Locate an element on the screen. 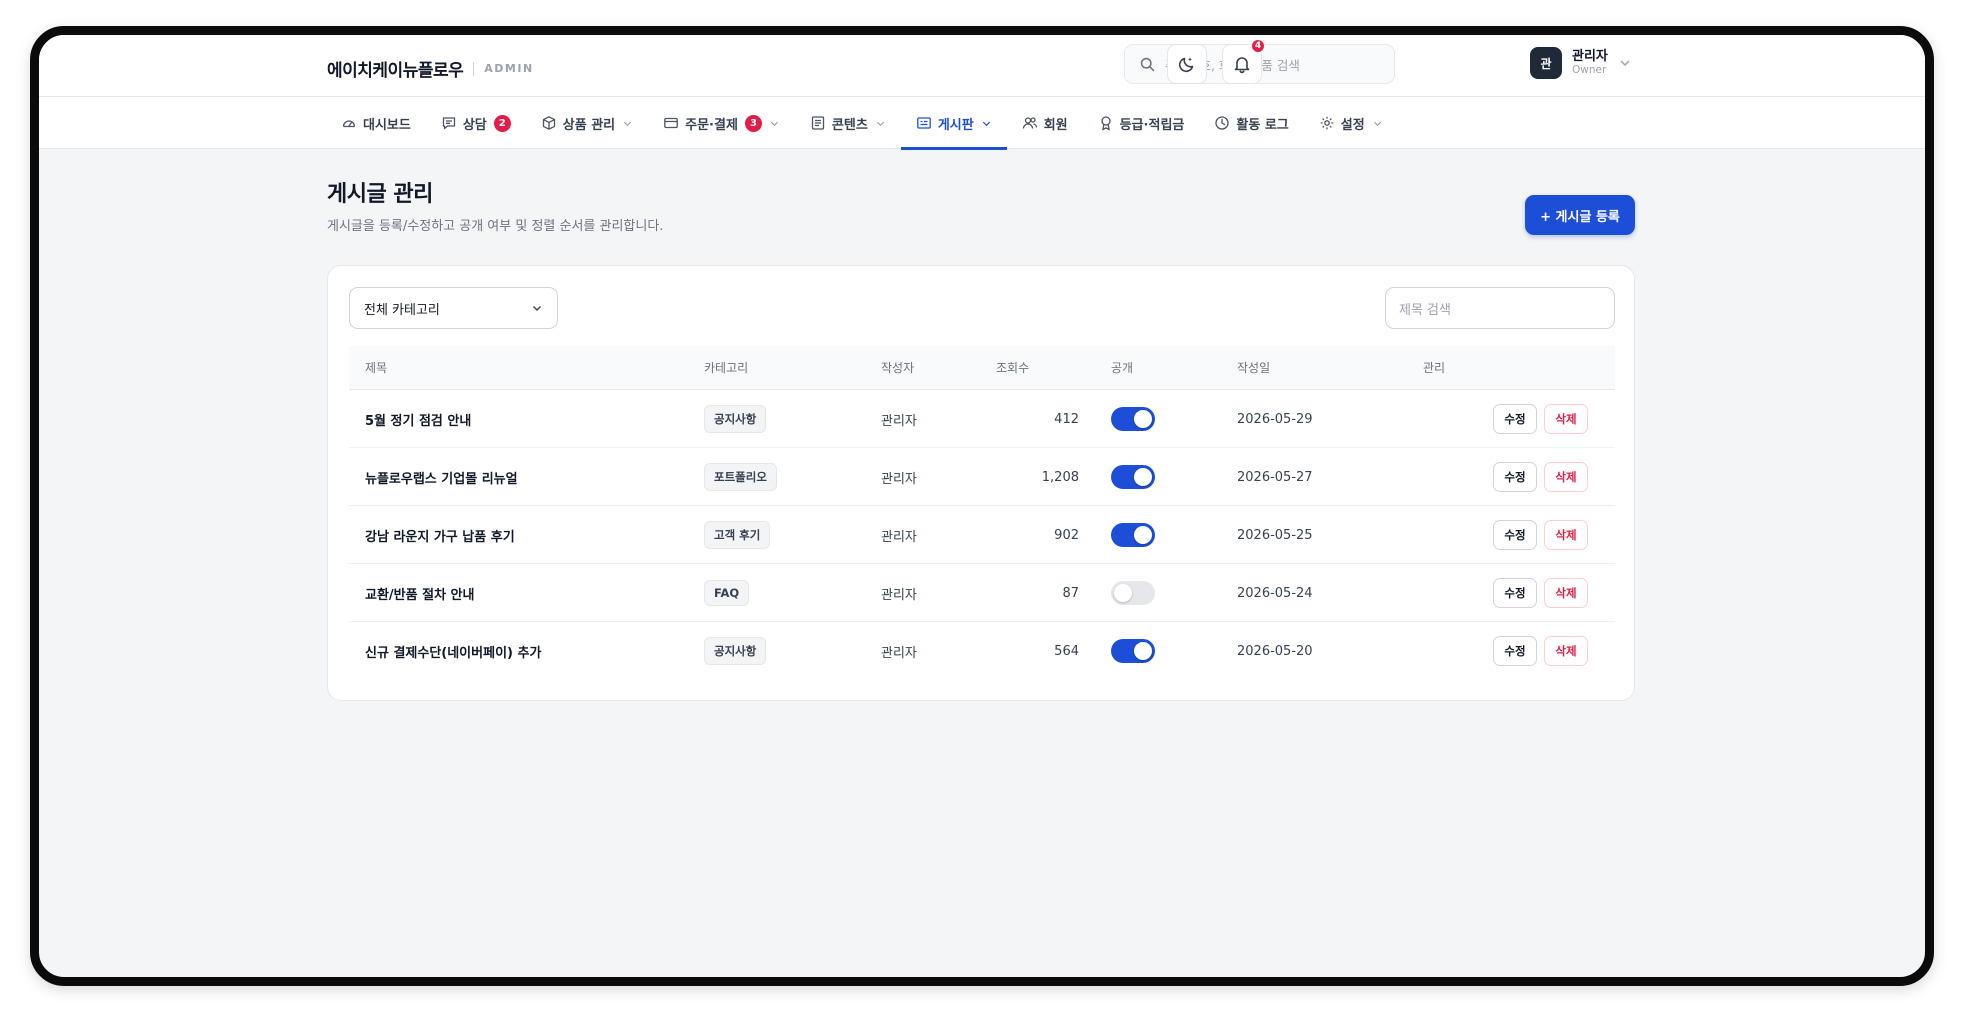 The height and width of the screenshot is (1021, 1964). nav-item-activity-log: 활동 로그 is located at coordinates (1251, 123).